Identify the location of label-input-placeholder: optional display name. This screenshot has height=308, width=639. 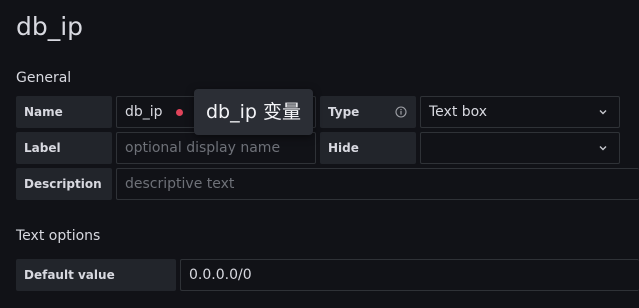
(203, 148).